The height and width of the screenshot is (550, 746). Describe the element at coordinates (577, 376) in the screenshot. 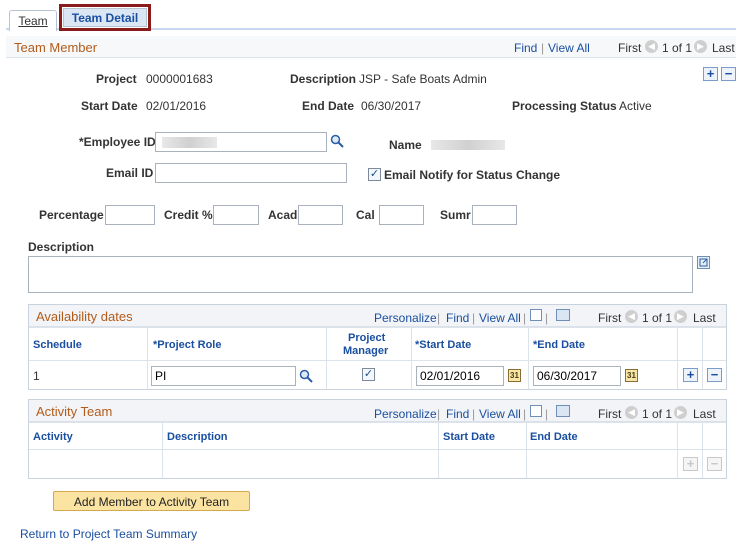

I see `end-date-input` at that location.